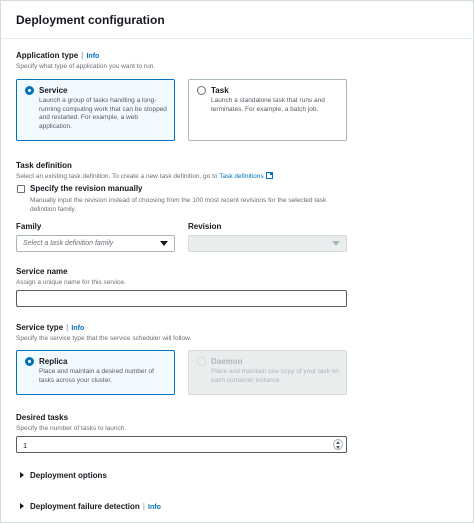 The image size is (474, 523). I want to click on deployment-failure-detection-info-link: Info, so click(154, 507).